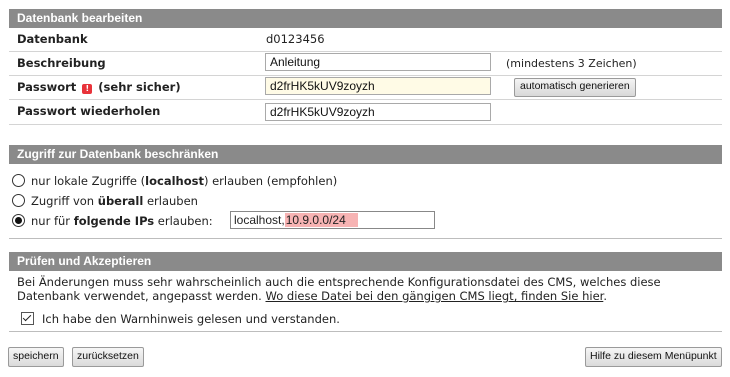 This screenshot has height=377, width=730. What do you see at coordinates (18, 200) in the screenshot?
I see `radio-everywhere` at bounding box center [18, 200].